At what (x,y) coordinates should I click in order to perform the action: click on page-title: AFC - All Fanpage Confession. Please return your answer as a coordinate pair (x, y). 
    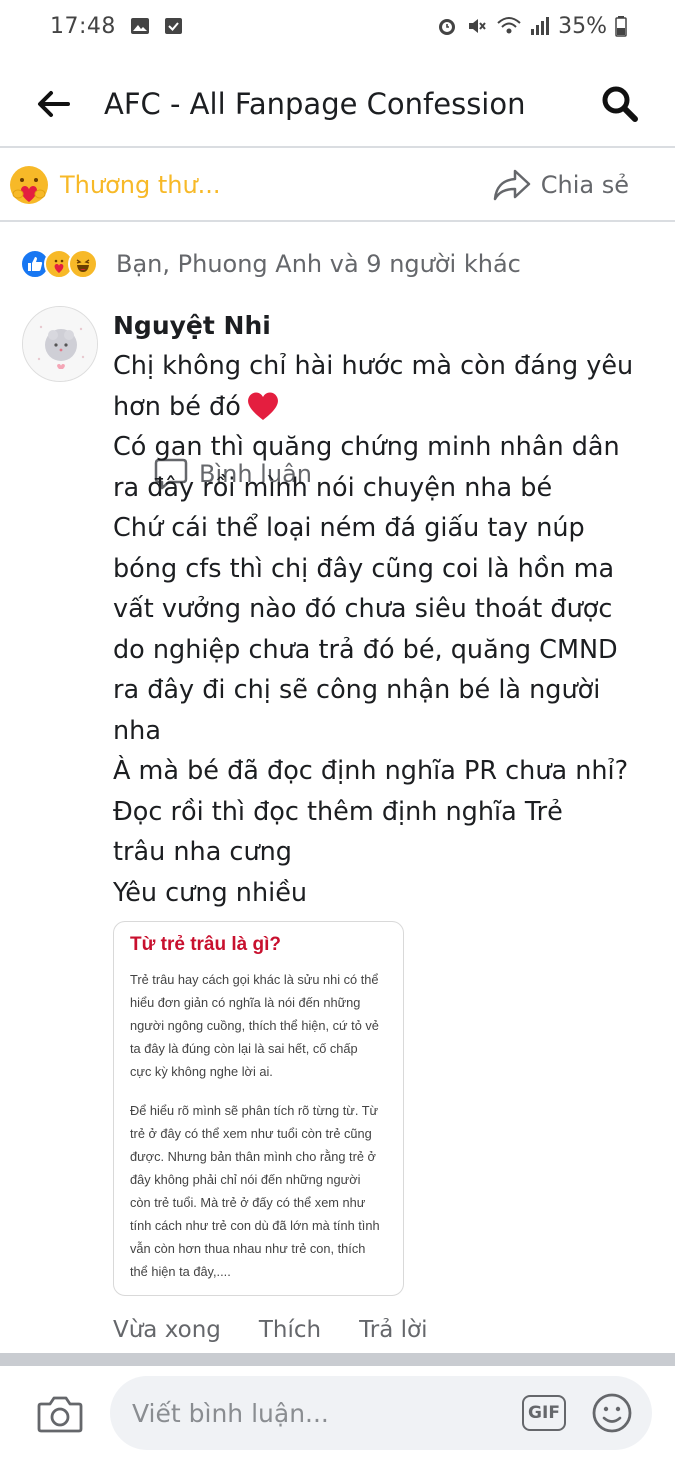
    Looking at the image, I should click on (315, 104).